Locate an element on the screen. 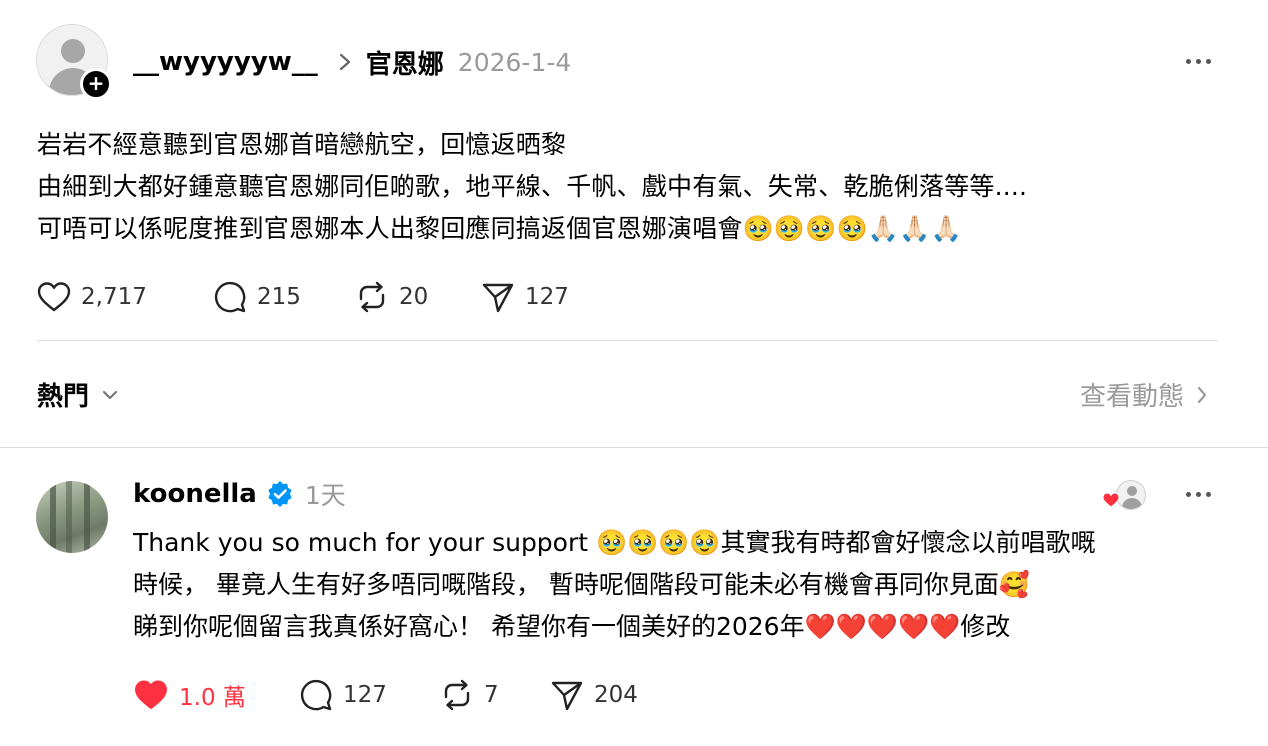  post-more-dots-icon is located at coordinates (1199, 62).